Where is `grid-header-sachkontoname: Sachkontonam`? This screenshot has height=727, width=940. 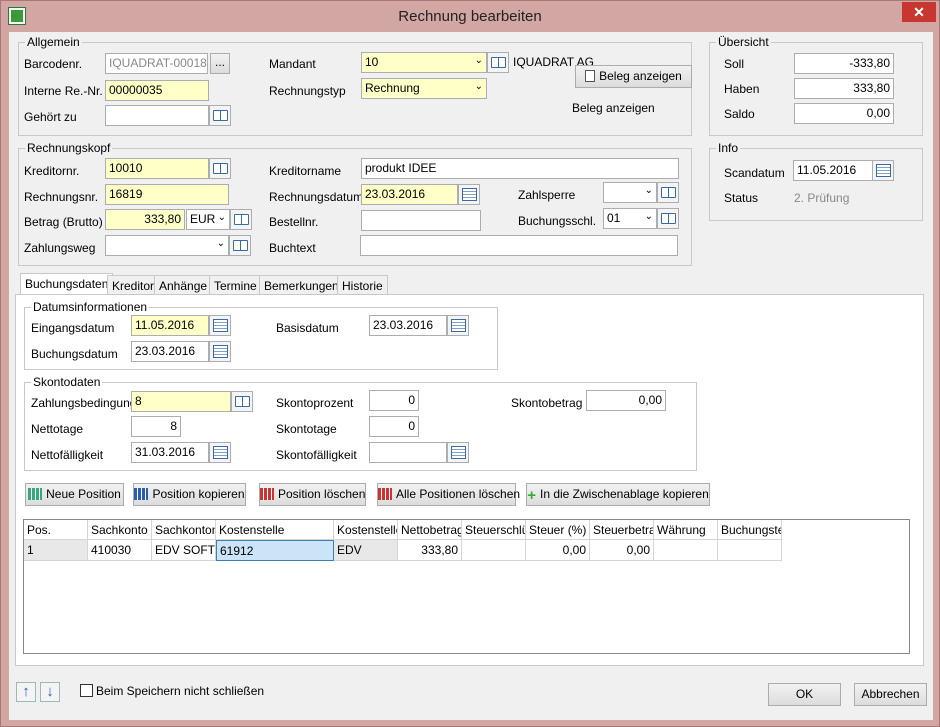
grid-header-sachkontoname: Sachkontonam is located at coordinates (184, 530).